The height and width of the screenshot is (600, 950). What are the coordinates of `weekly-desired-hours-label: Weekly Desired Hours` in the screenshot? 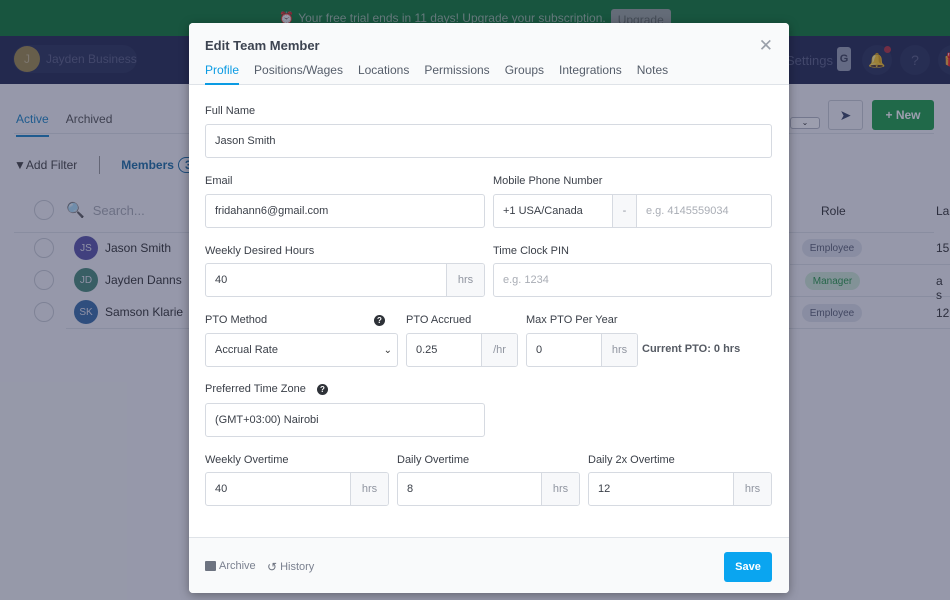 It's located at (260, 251).